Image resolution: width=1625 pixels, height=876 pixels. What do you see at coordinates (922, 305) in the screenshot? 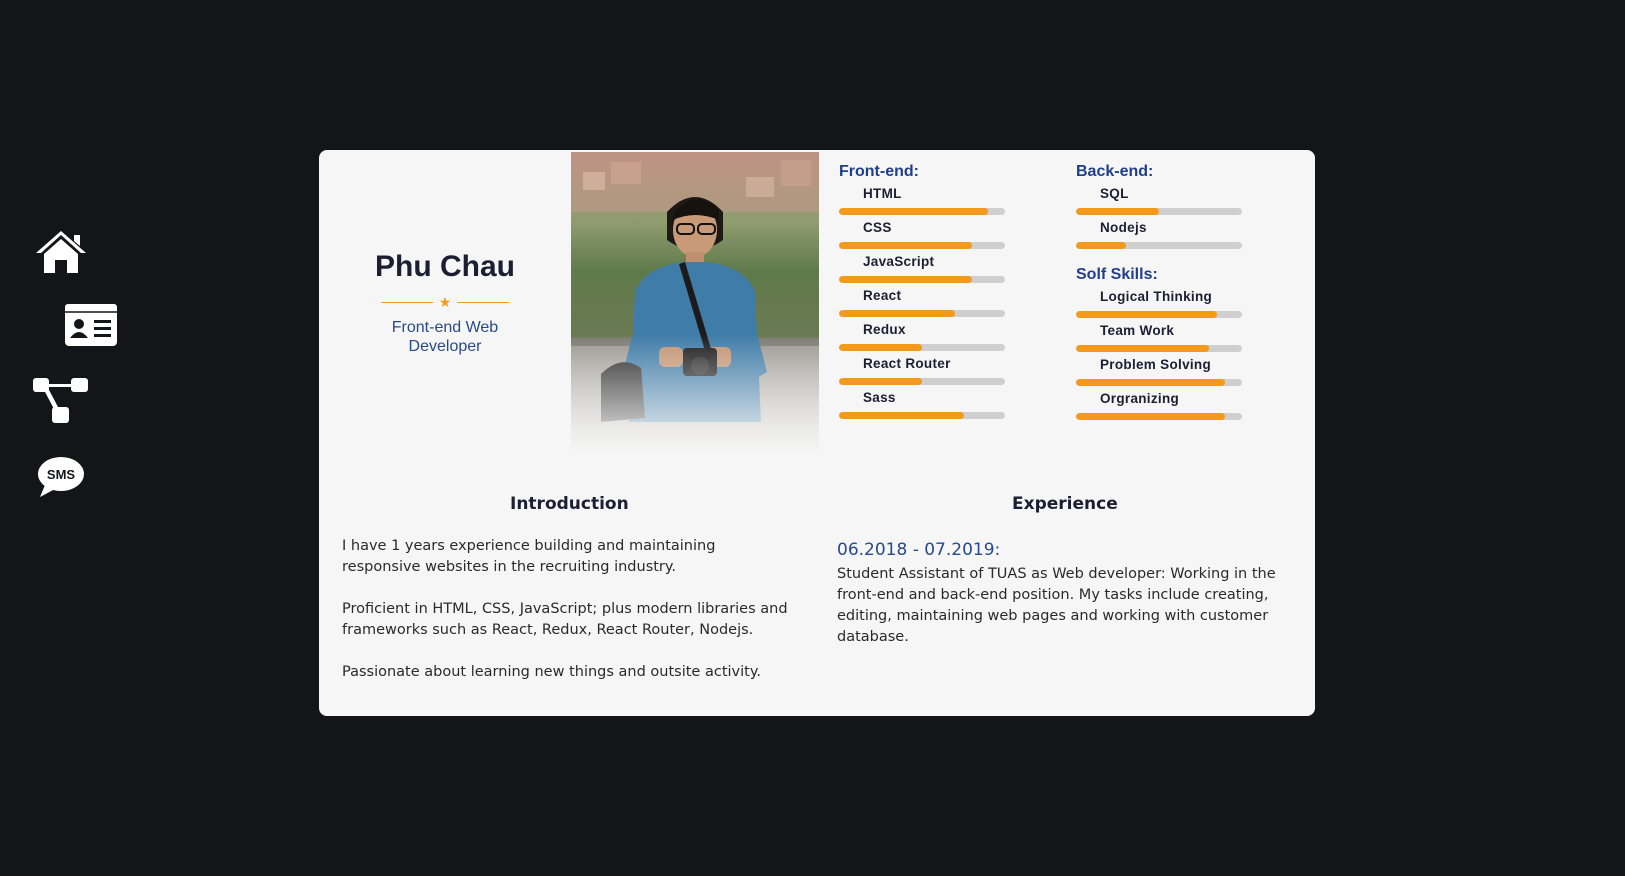
I see `skill-react: React` at bounding box center [922, 305].